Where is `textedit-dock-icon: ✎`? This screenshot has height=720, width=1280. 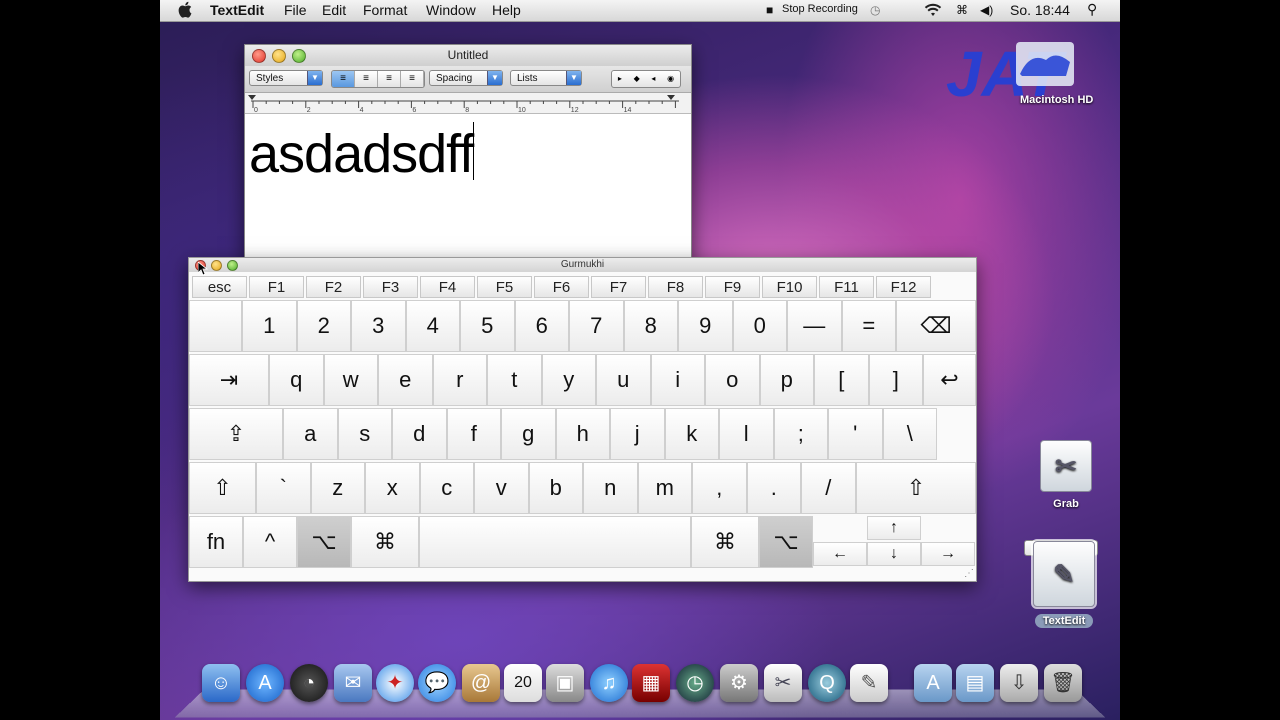
textedit-dock-icon: ✎ is located at coordinates (869, 683).